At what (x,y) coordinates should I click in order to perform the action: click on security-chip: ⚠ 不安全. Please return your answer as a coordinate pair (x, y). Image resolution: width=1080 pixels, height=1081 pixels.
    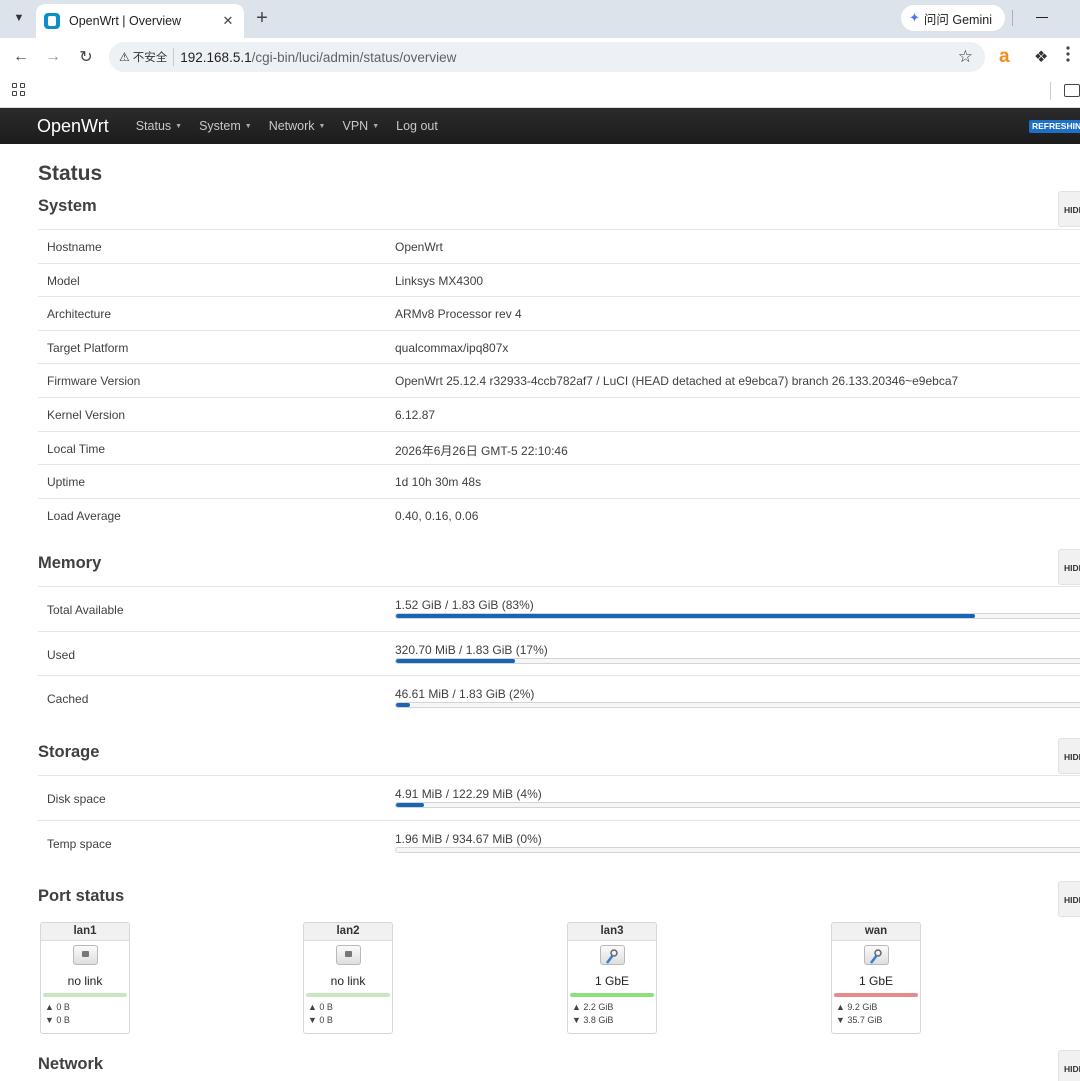
    Looking at the image, I should click on (147, 57).